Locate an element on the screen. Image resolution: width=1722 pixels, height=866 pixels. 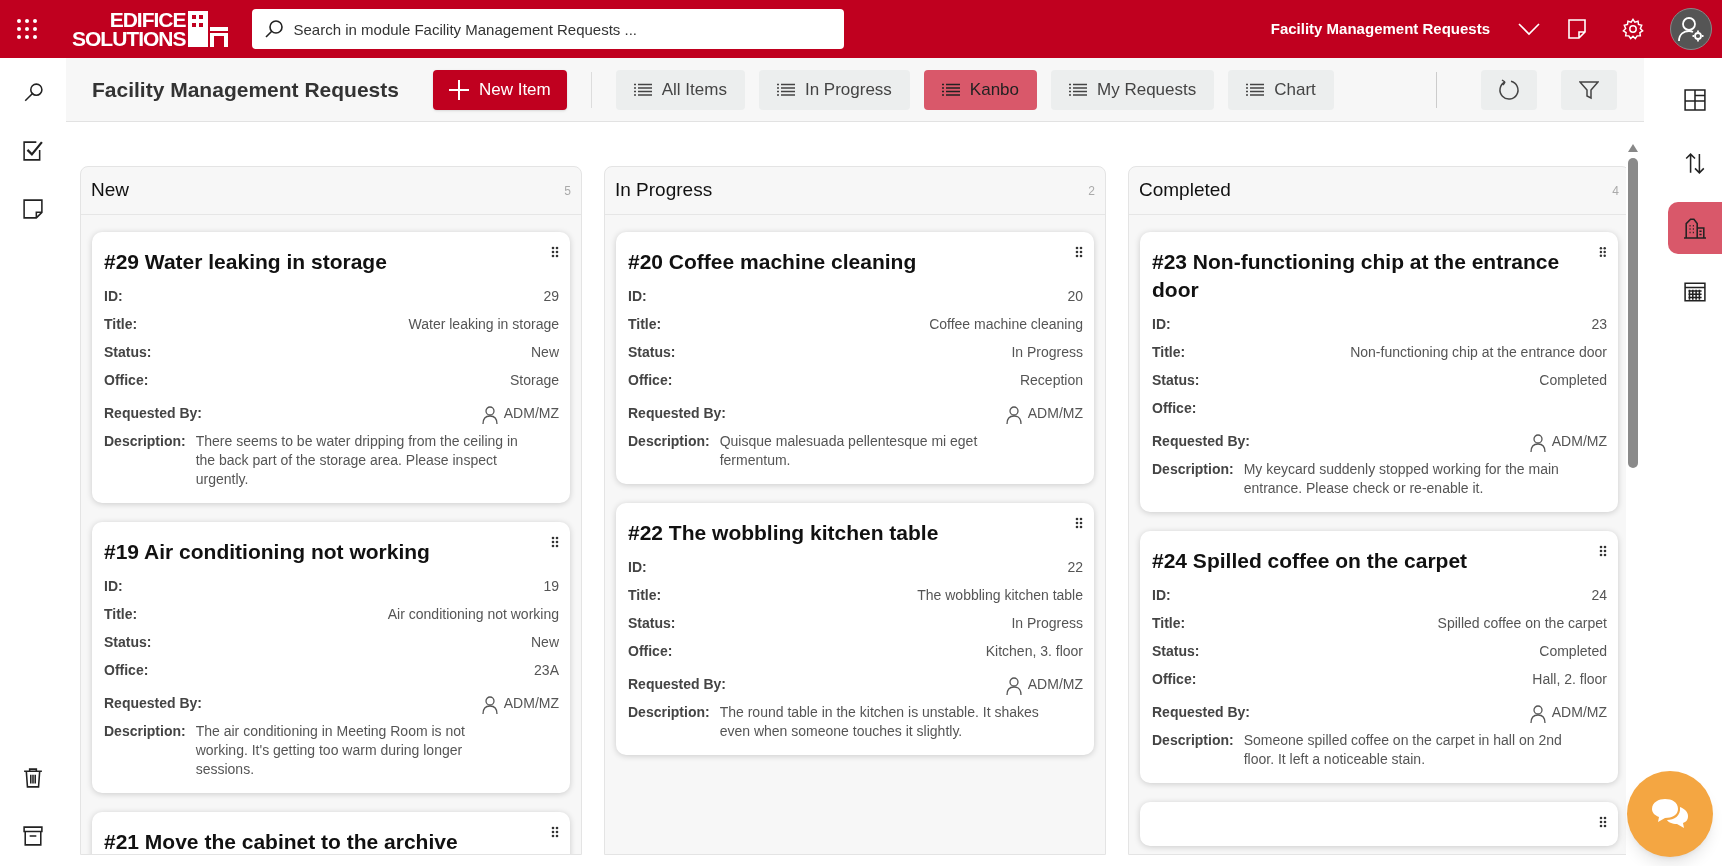
filter-button is located at coordinates (1588, 89).